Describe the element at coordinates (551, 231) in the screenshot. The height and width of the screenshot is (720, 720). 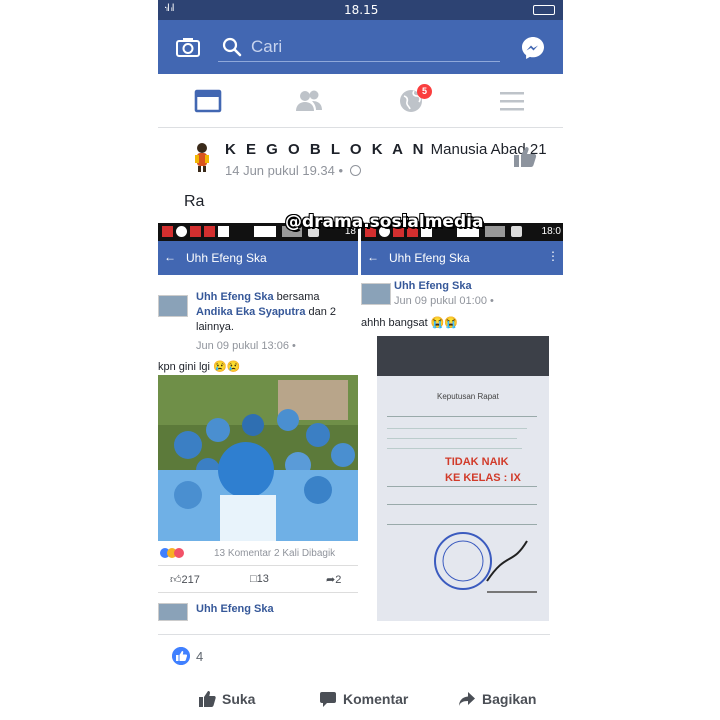
I see `mini-status-time: 18:0` at that location.